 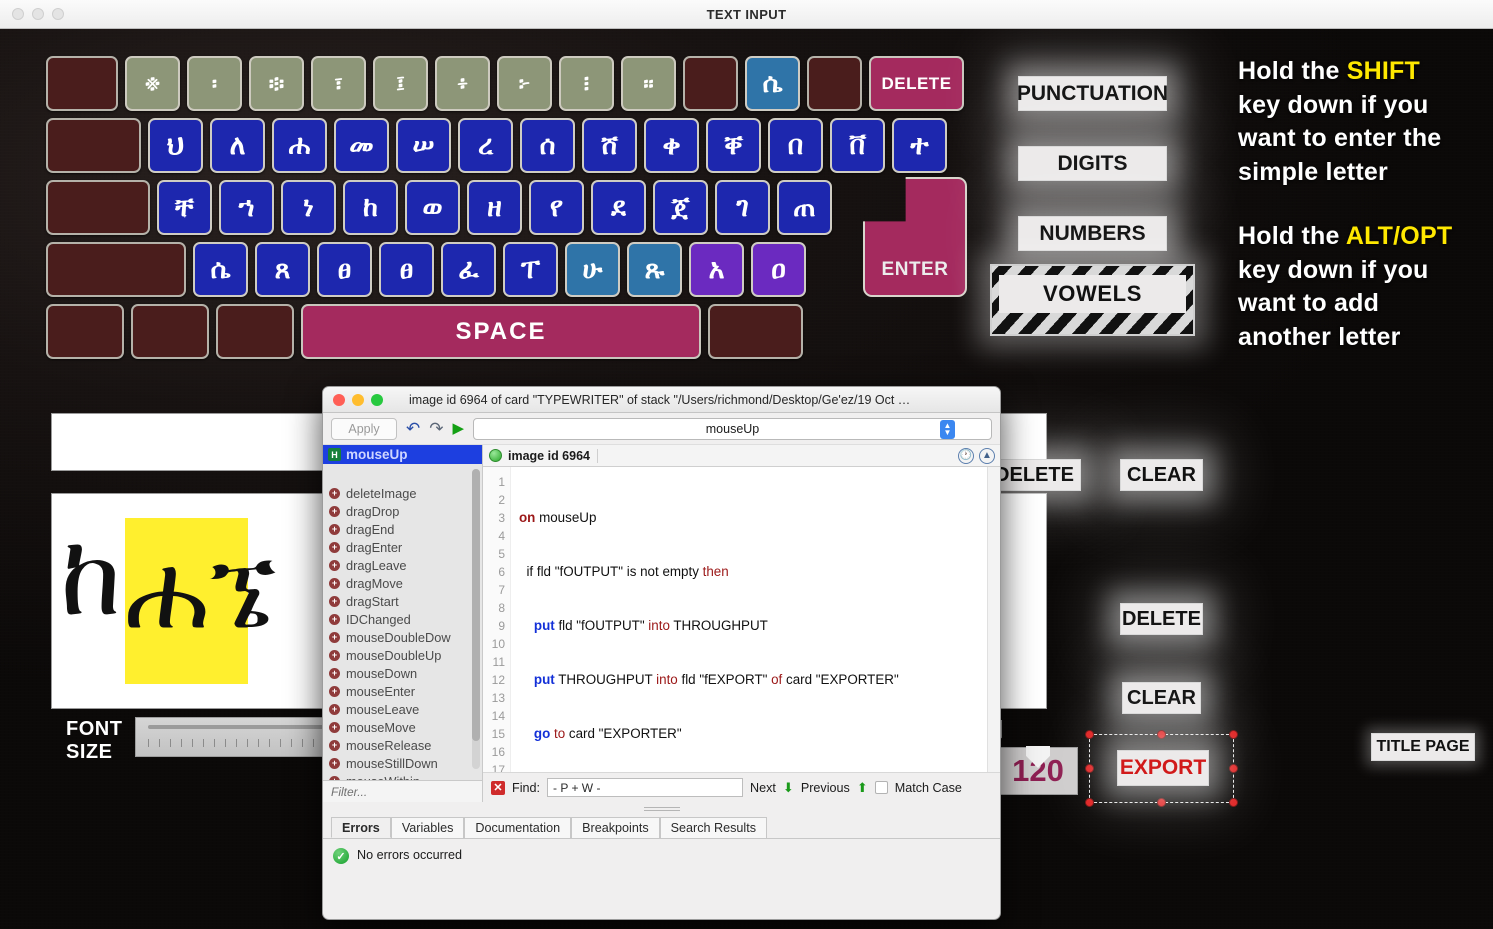 What do you see at coordinates (476, 605) in the screenshot?
I see `scrollbar-thumb` at bounding box center [476, 605].